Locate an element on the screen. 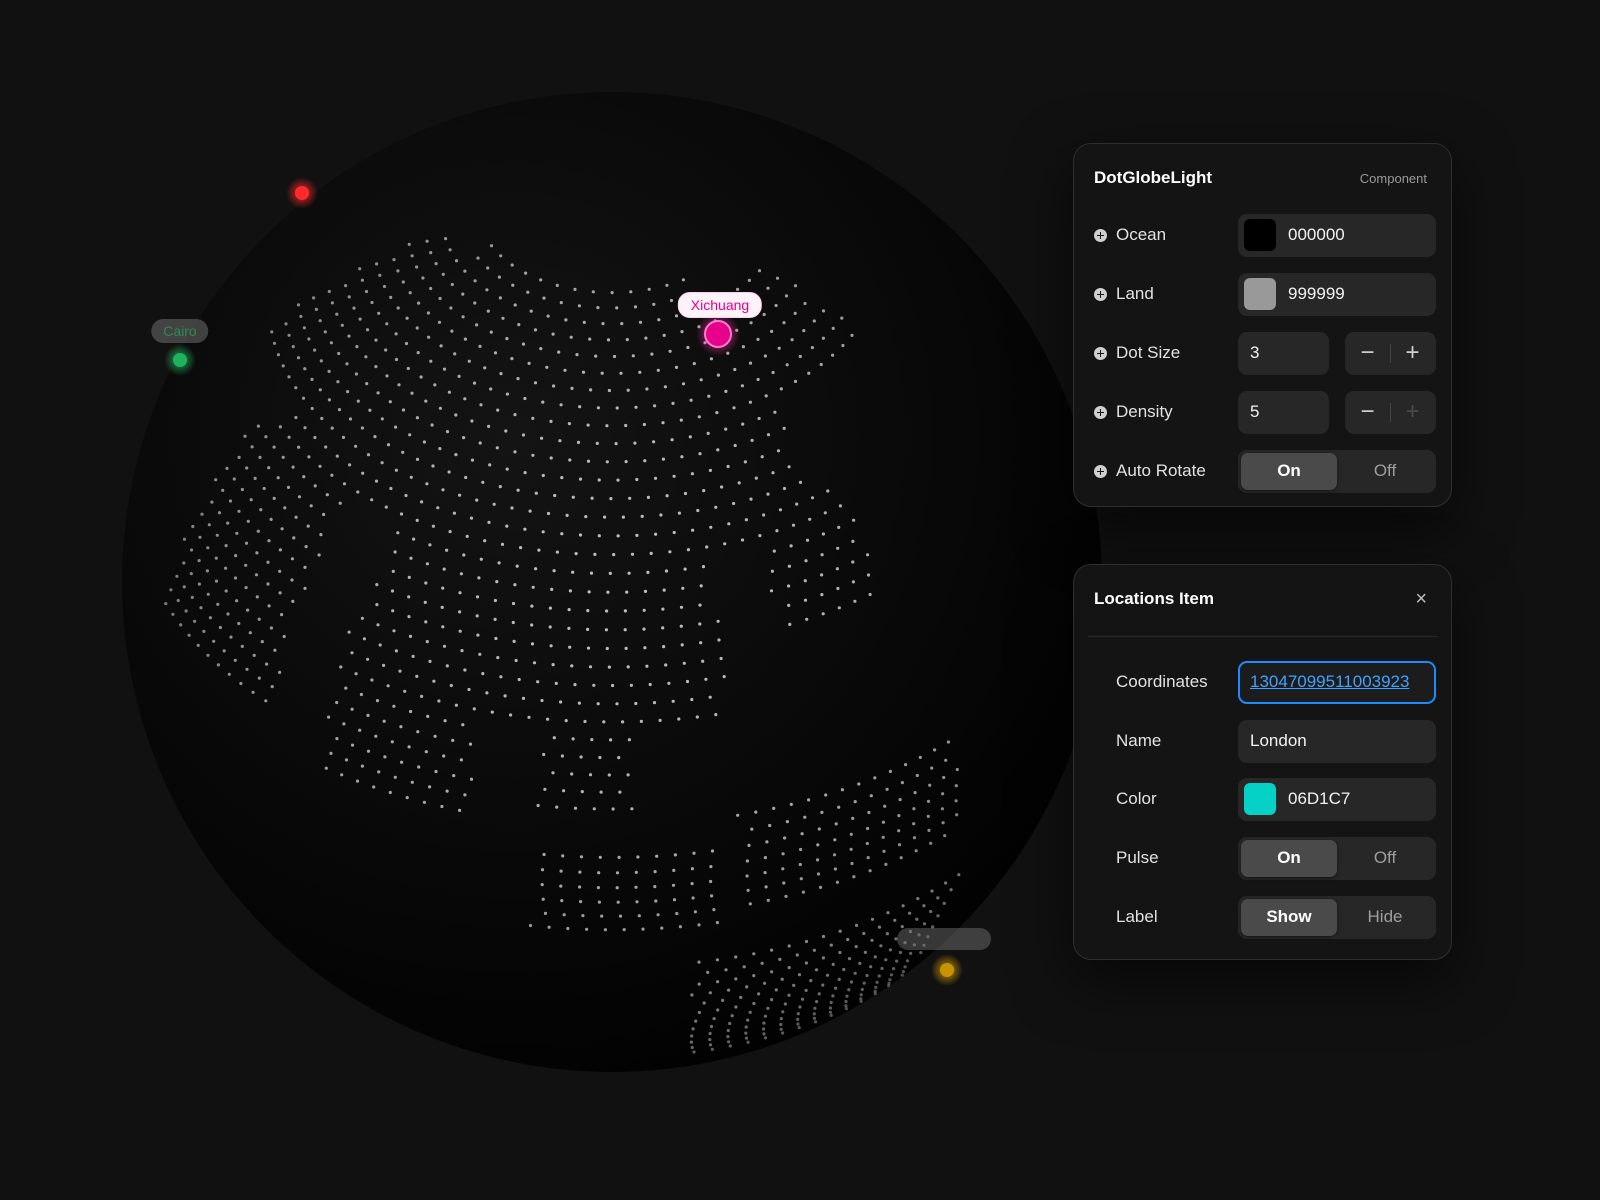 The height and width of the screenshot is (1200, 1600). xichuang-label: Xichuang is located at coordinates (720, 305).